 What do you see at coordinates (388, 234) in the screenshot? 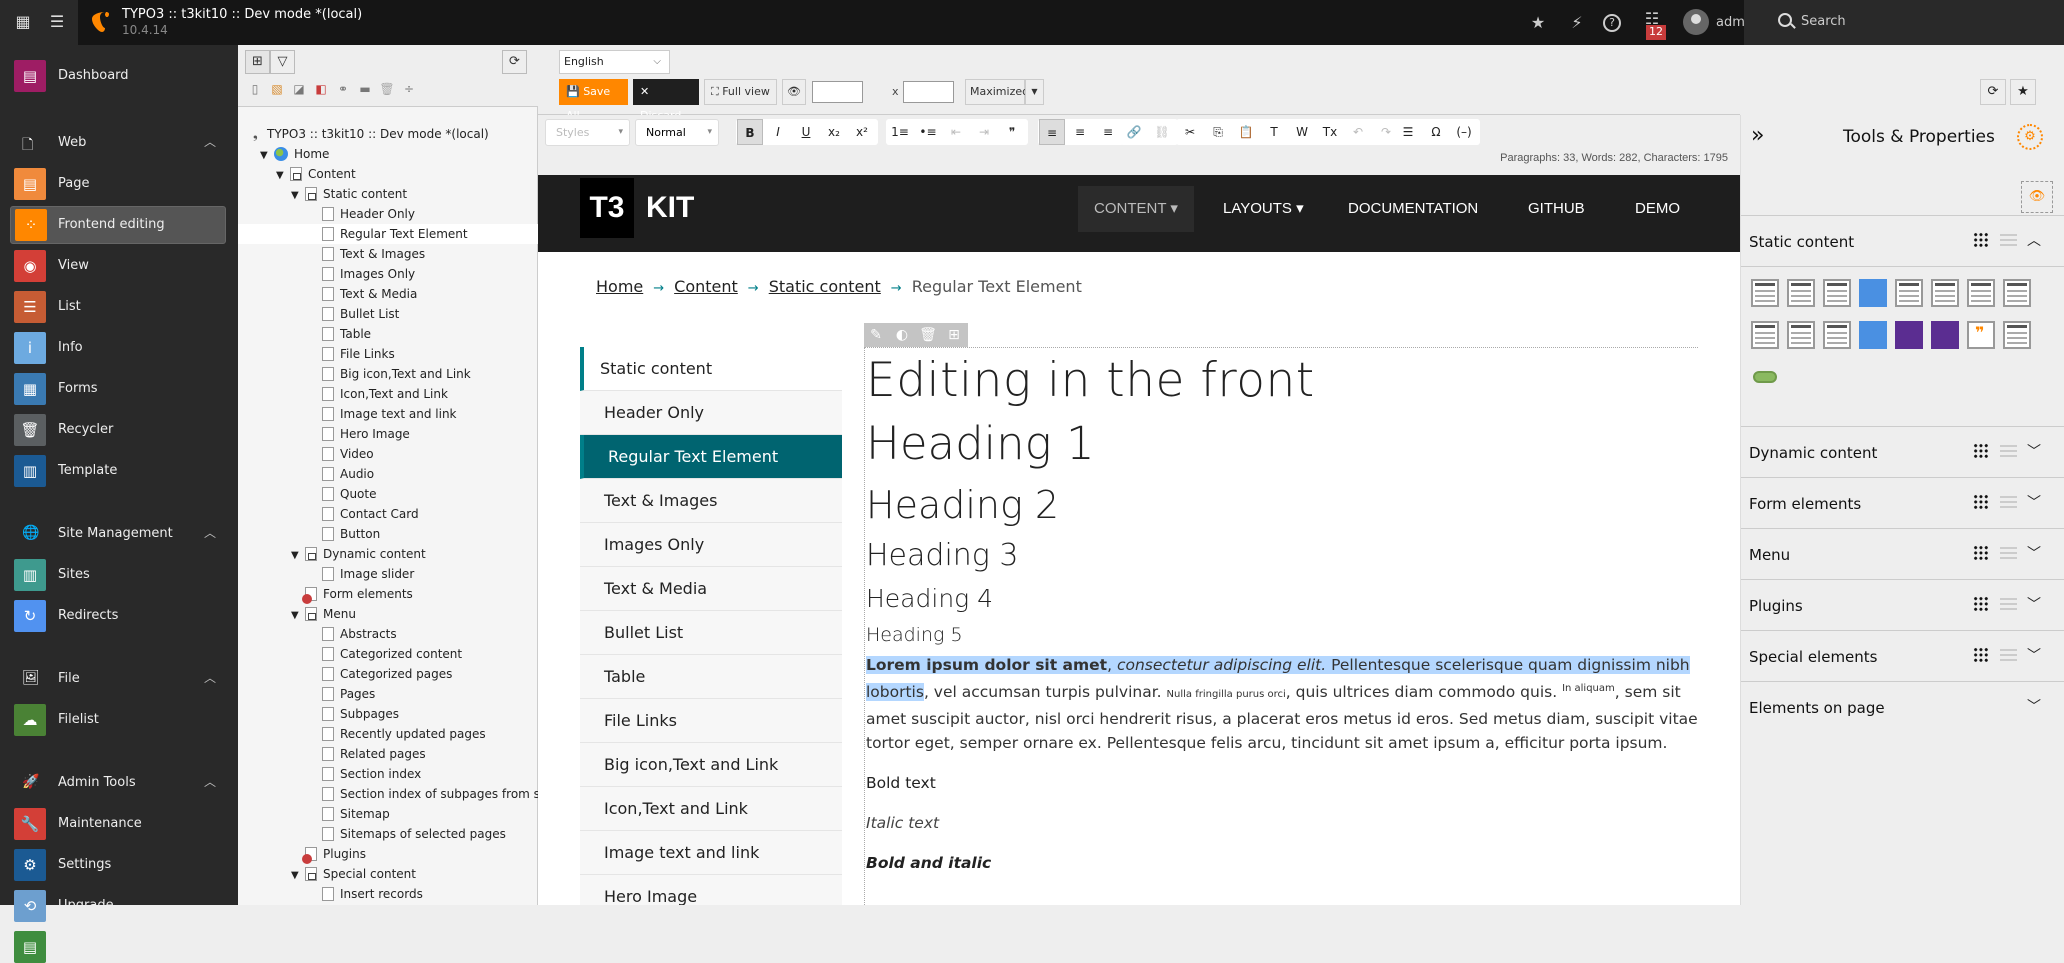
I see `tree-node: Regular Text Element` at bounding box center [388, 234].